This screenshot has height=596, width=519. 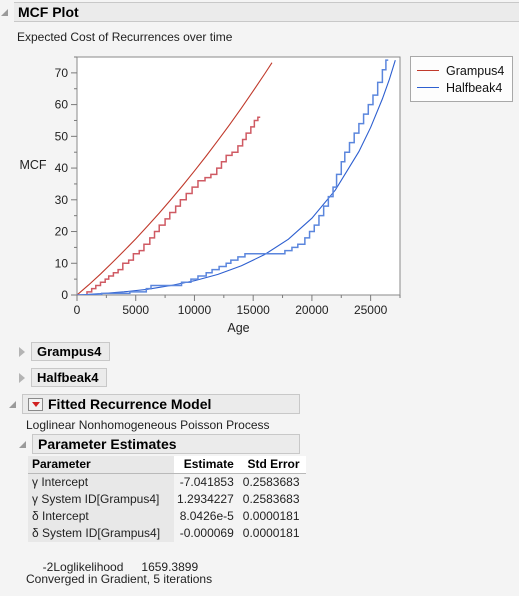 I want to click on node-halfbeak4-bar: Halfbeak4, so click(x=69, y=377).